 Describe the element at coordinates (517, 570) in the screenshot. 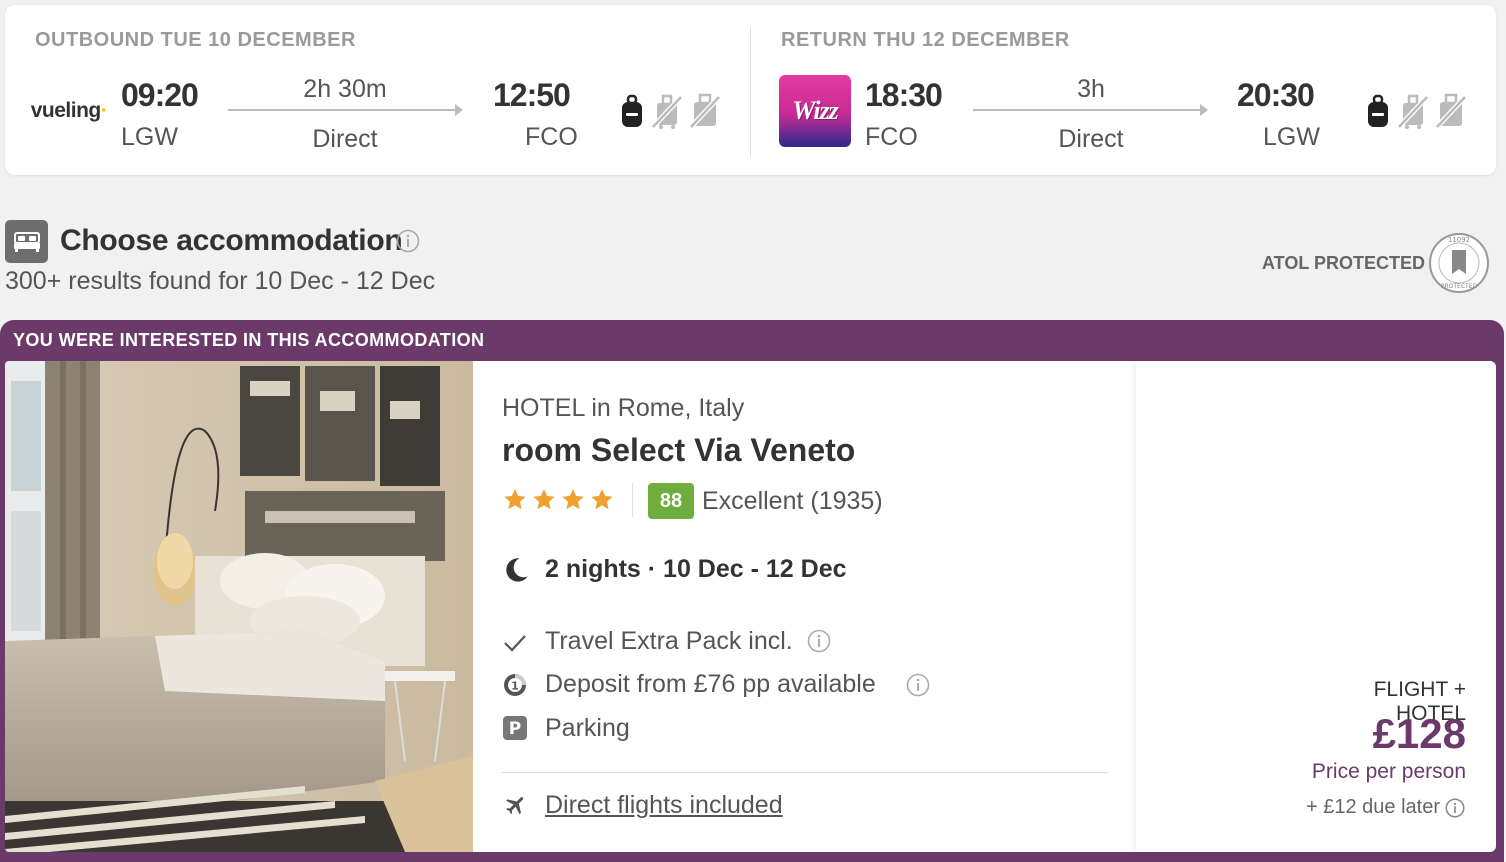

I see `moon-icon` at that location.